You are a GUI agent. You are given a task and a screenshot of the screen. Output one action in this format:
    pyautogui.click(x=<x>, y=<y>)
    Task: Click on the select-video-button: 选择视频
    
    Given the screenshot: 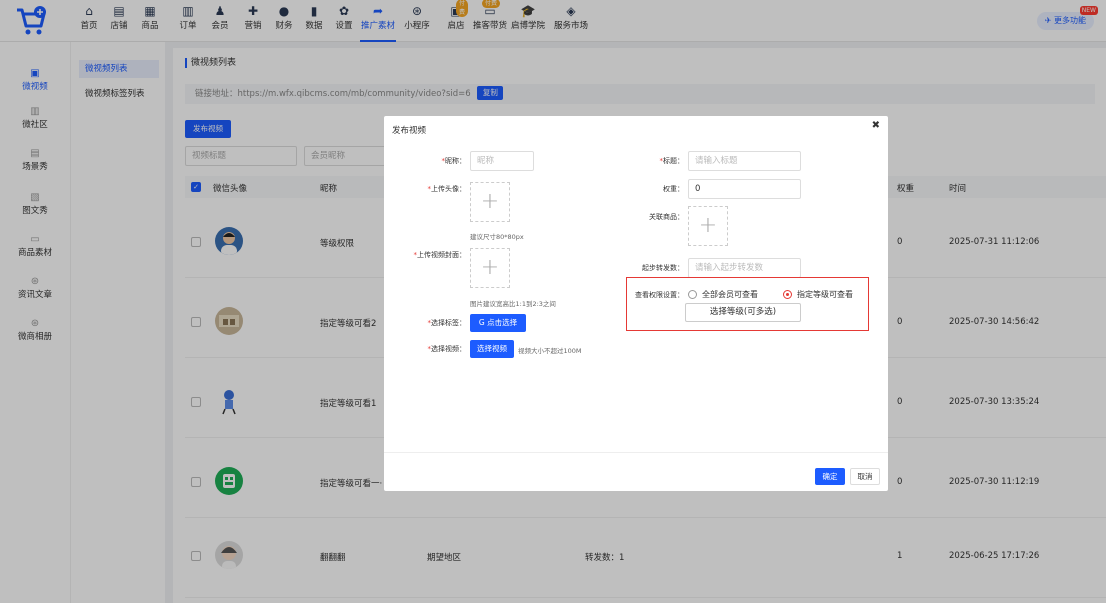 What is the action you would take?
    pyautogui.click(x=492, y=349)
    